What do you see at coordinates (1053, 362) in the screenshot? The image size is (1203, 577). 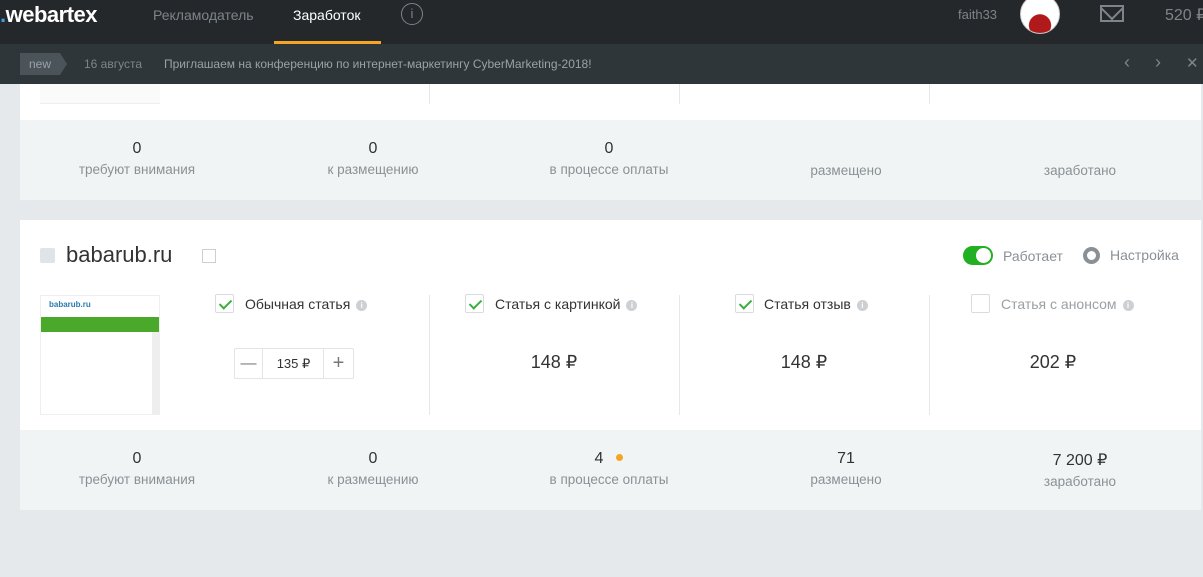 I see `price-announce: 202 ₽` at bounding box center [1053, 362].